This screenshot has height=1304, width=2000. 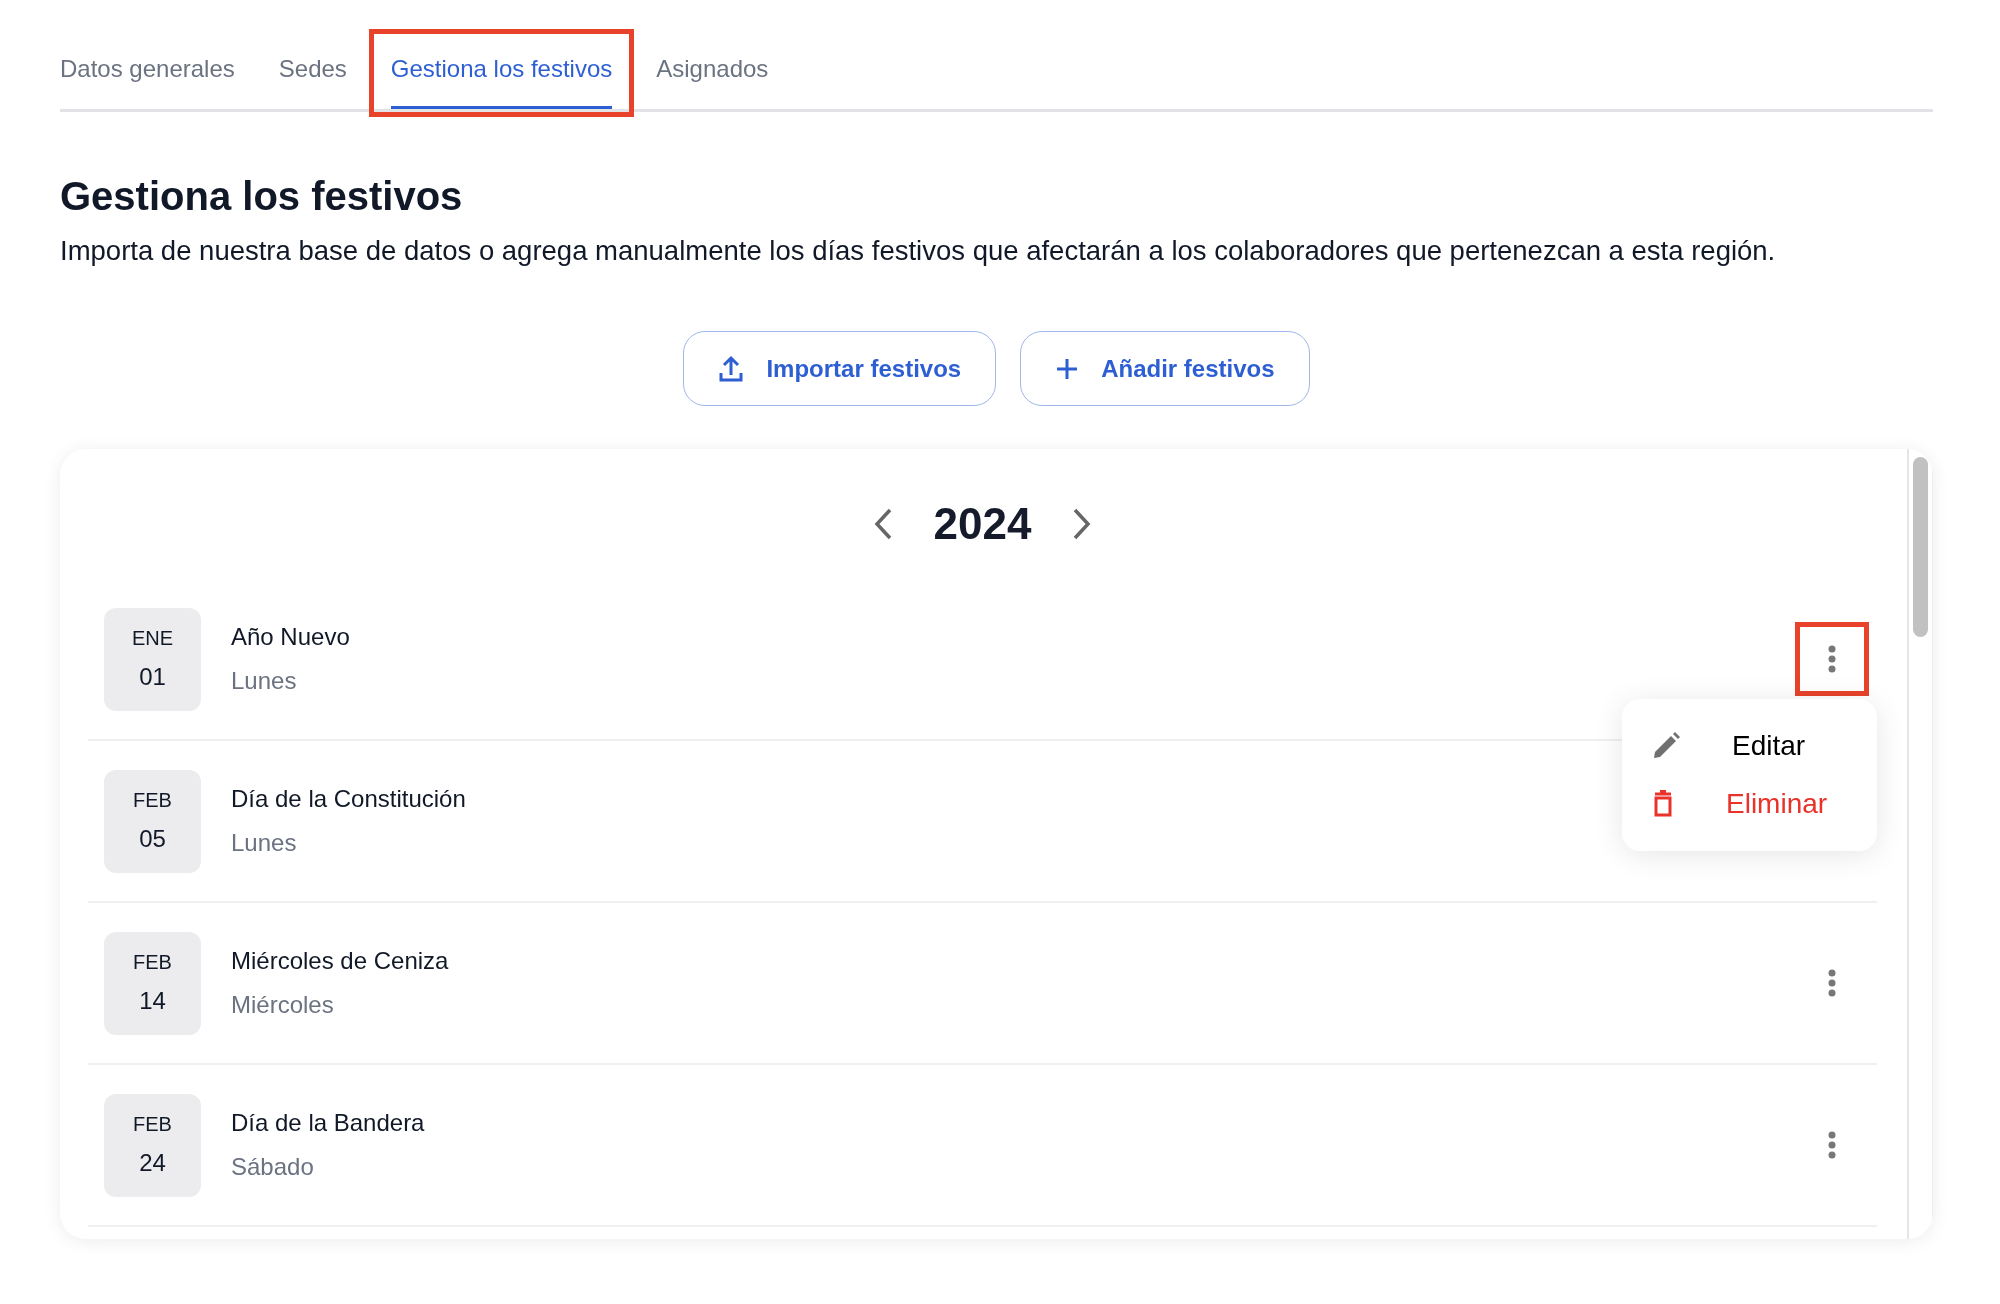 What do you see at coordinates (918, 251) in the screenshot?
I see `page-description: Importa de nuestra base de datos o agrega manualmente los días festivos que afectarán a los colaboradores que pertenezcan a esta región.` at bounding box center [918, 251].